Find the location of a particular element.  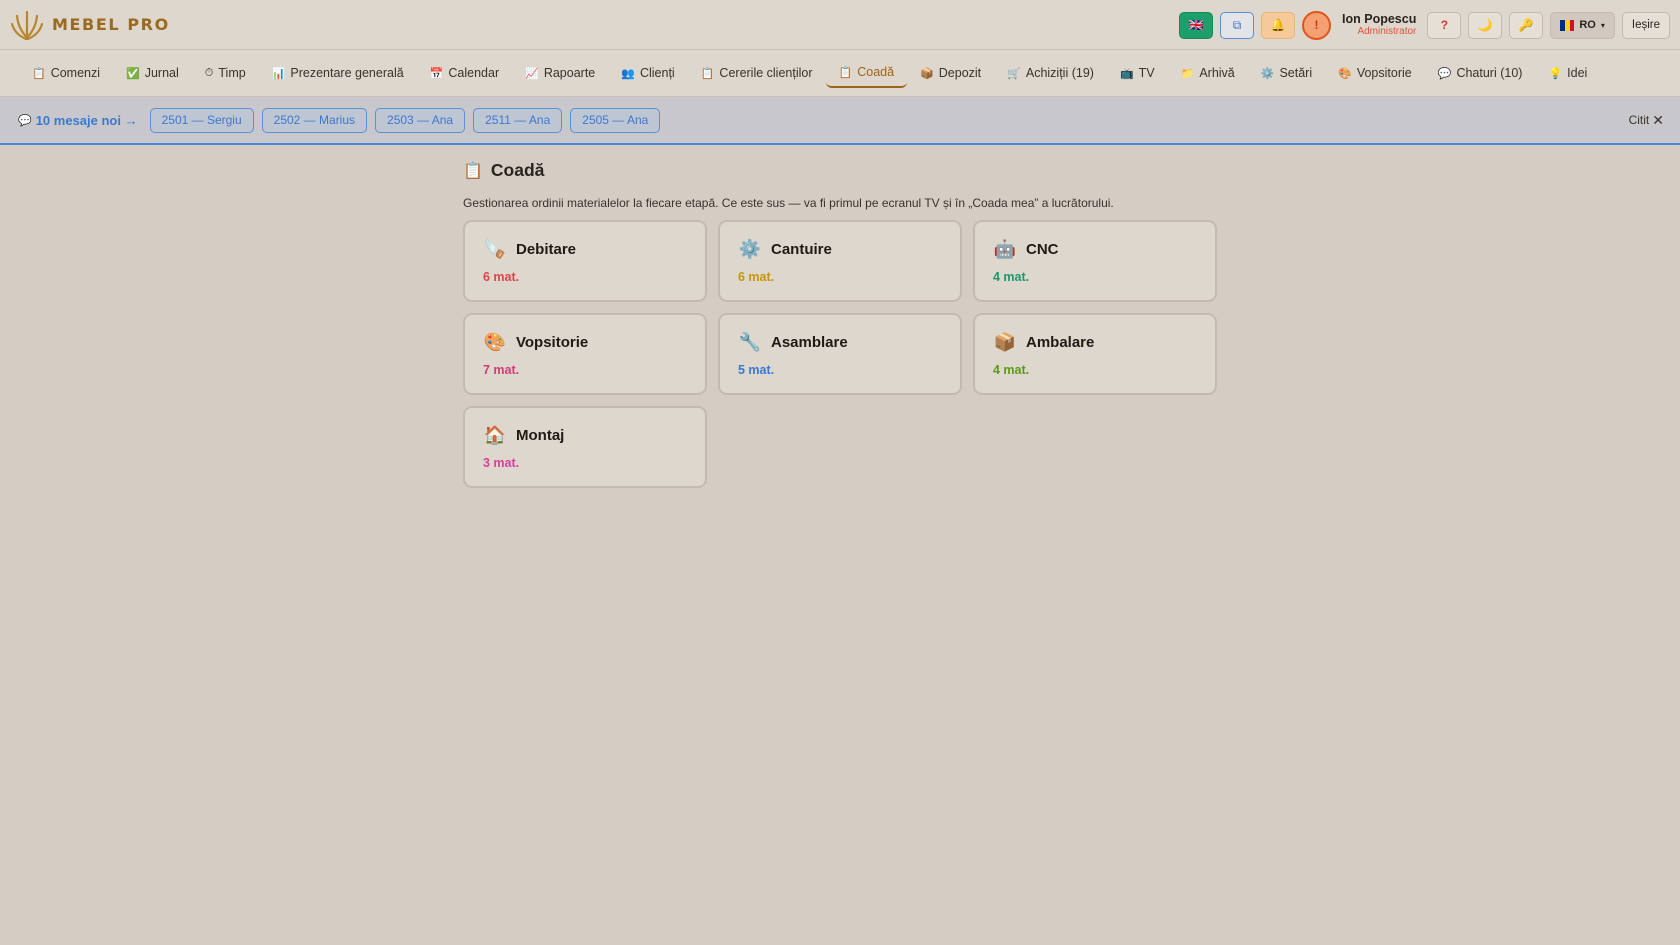

stage-card-montaj: 🏠 Montaj 3 mat. is located at coordinates (585, 447).